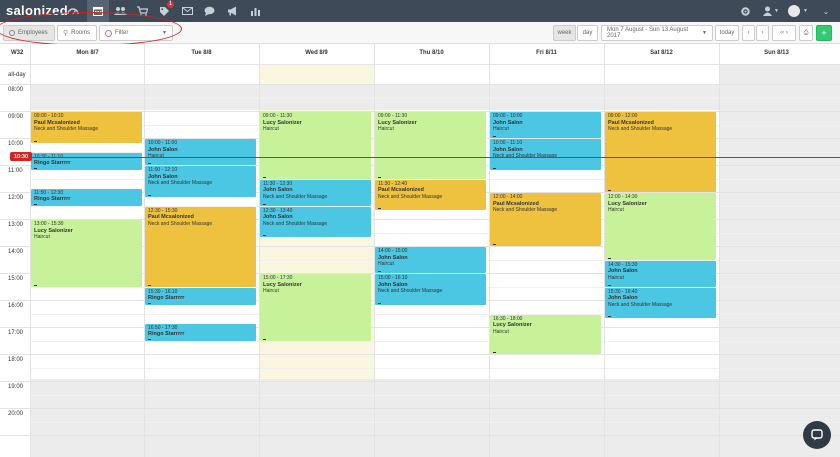  Describe the element at coordinates (745, 11) in the screenshot. I see `settings-icon` at that location.